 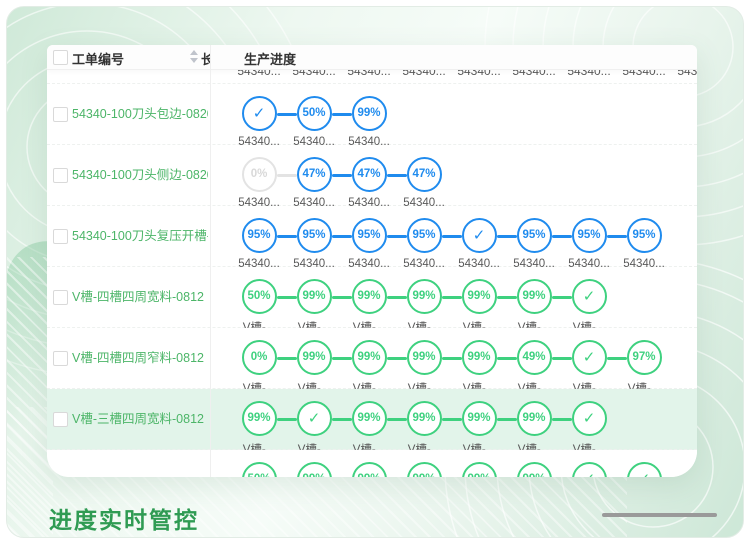 What do you see at coordinates (140, 175) in the screenshot?
I see `work-order-name: 54340-100刀头侧边-0820` at bounding box center [140, 175].